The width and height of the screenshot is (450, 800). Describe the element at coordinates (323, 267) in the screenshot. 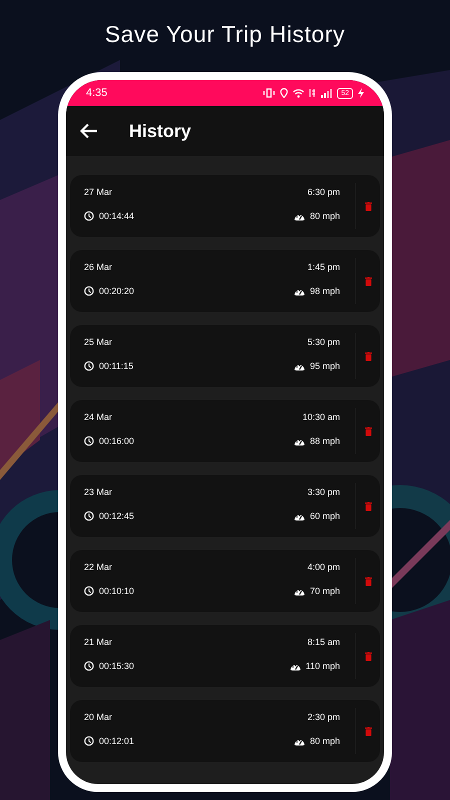

I see `trip-time: 1:45 pm` at that location.